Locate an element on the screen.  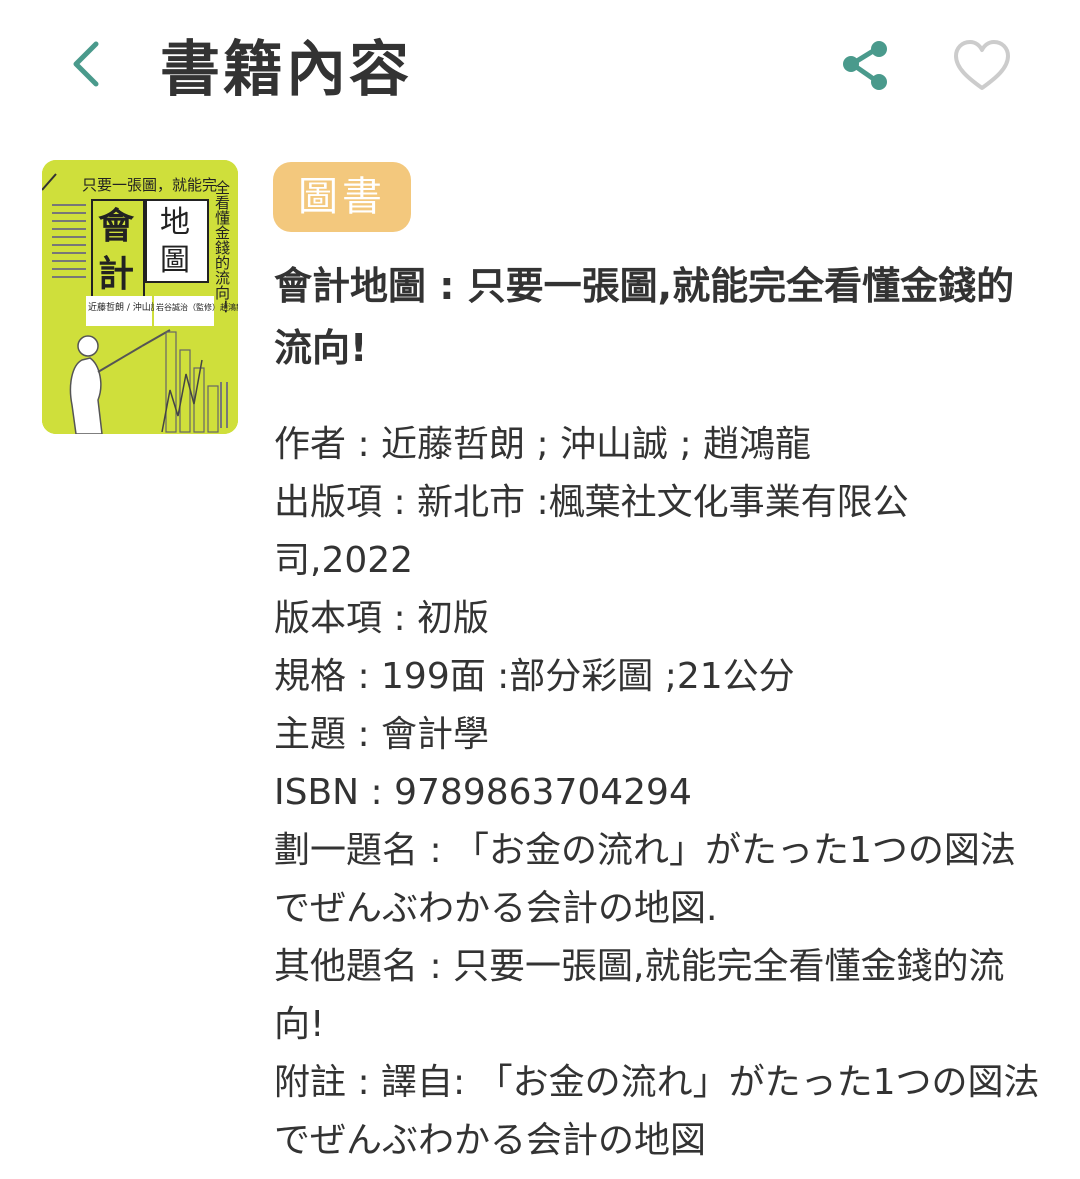
cover-tagline-horizontal: 只要一張圖，就能完 is located at coordinates (149, 185).